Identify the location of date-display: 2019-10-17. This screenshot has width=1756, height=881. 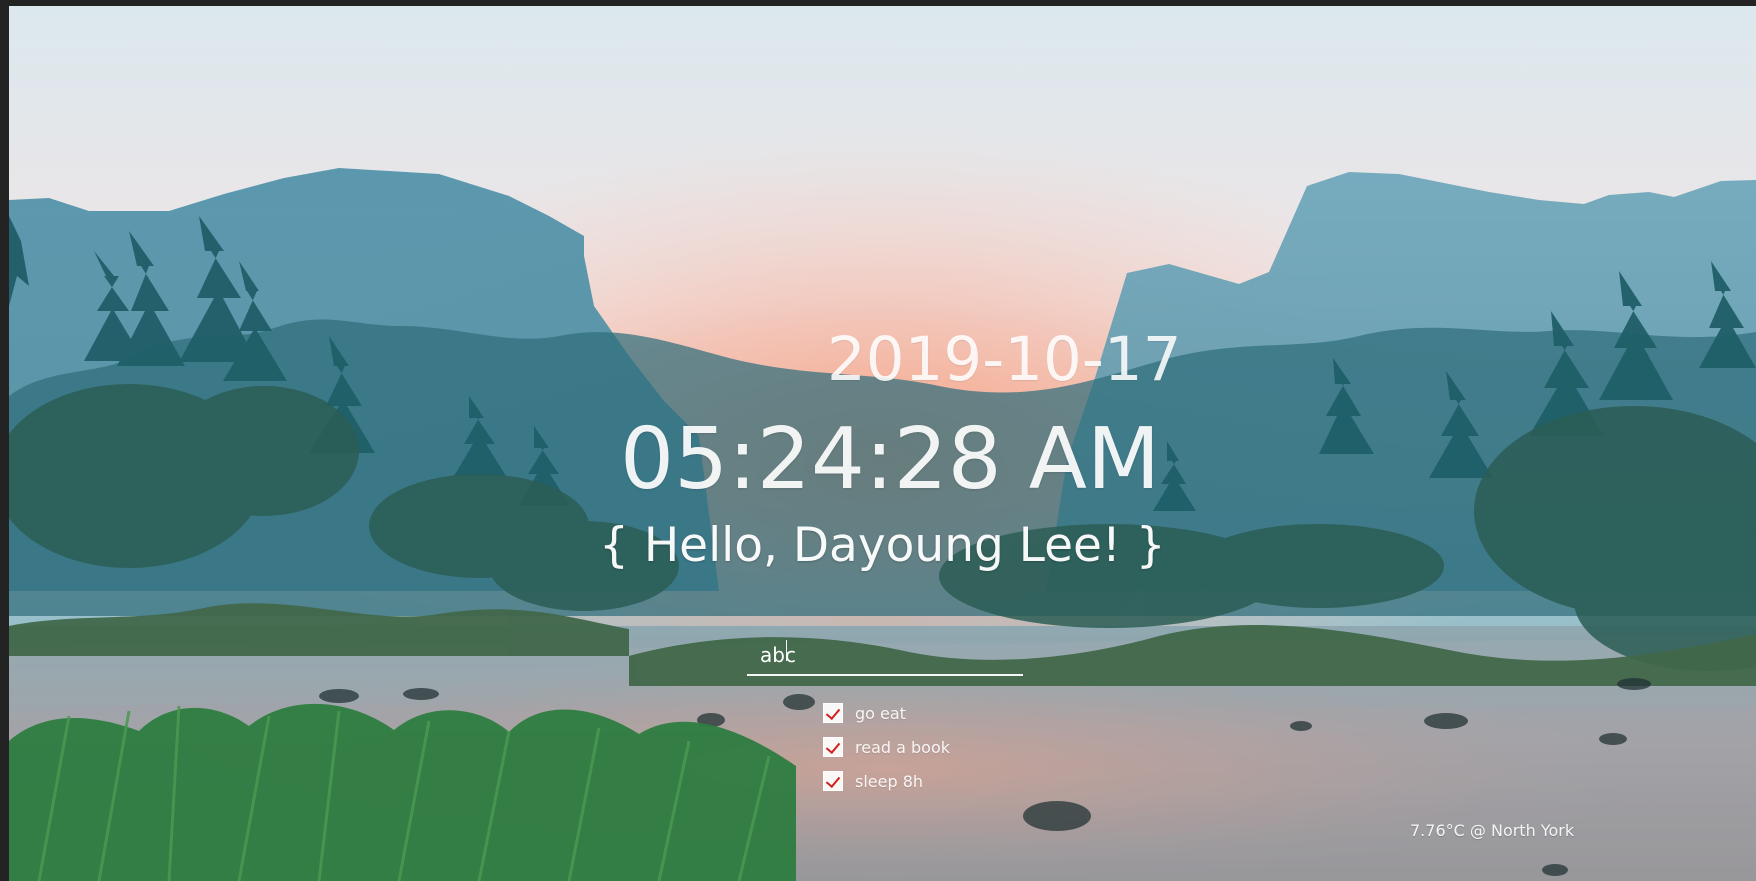
(1004, 359).